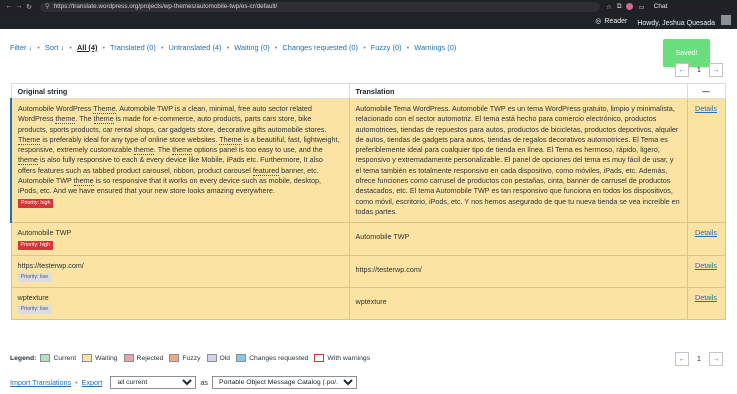 The width and height of the screenshot is (737, 394). Describe the element at coordinates (180, 91) in the screenshot. I see `col-original-string: Original string` at that location.